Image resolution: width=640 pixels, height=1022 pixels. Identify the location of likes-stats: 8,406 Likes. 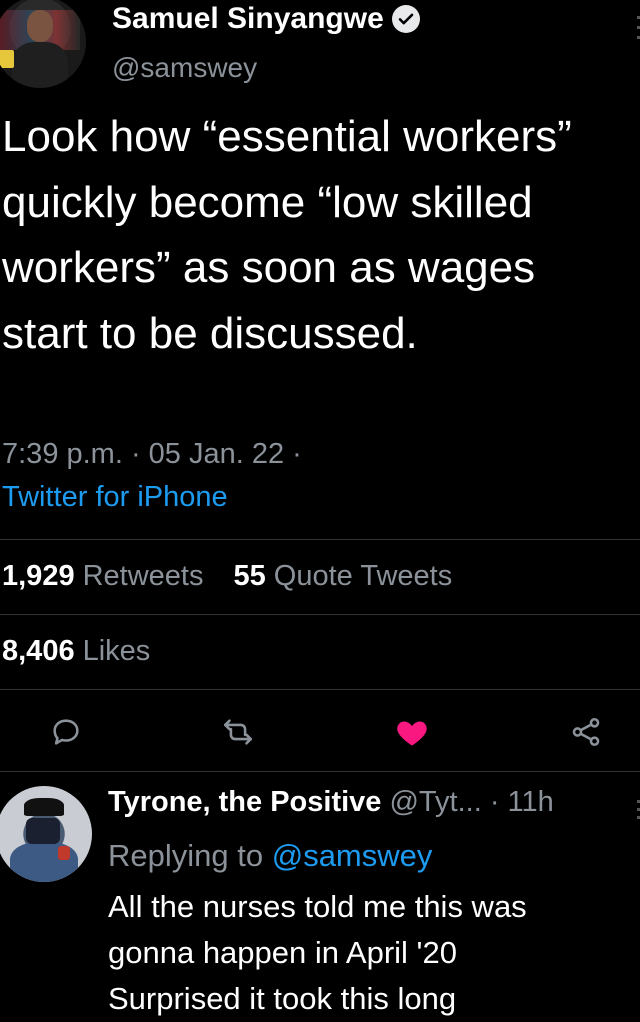
(76, 651).